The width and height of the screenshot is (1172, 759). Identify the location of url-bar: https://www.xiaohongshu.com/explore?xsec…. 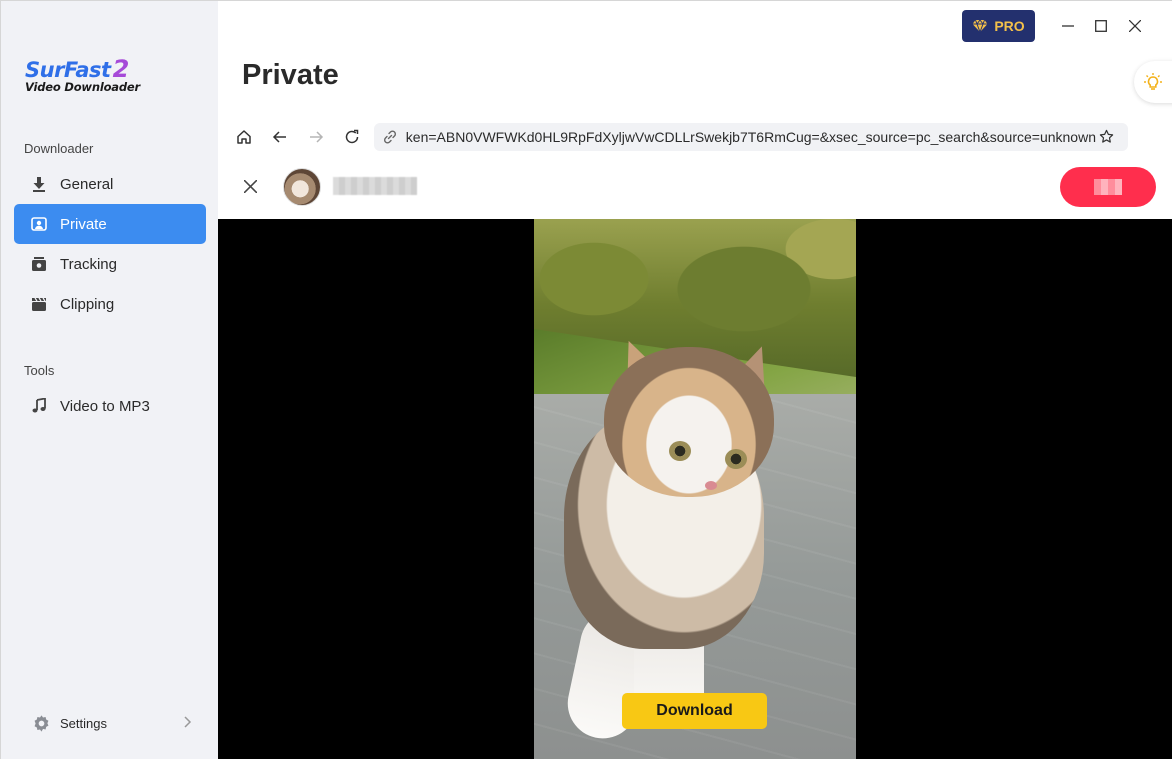
(751, 137).